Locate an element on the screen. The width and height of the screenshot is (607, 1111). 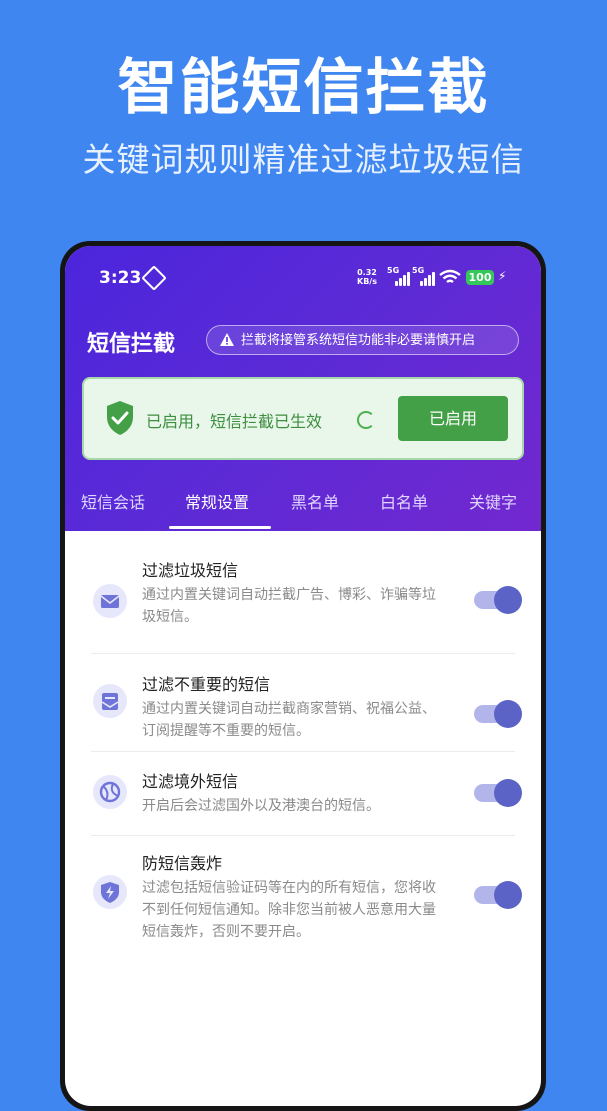
spam-filter-toggle is located at coordinates (498, 600).